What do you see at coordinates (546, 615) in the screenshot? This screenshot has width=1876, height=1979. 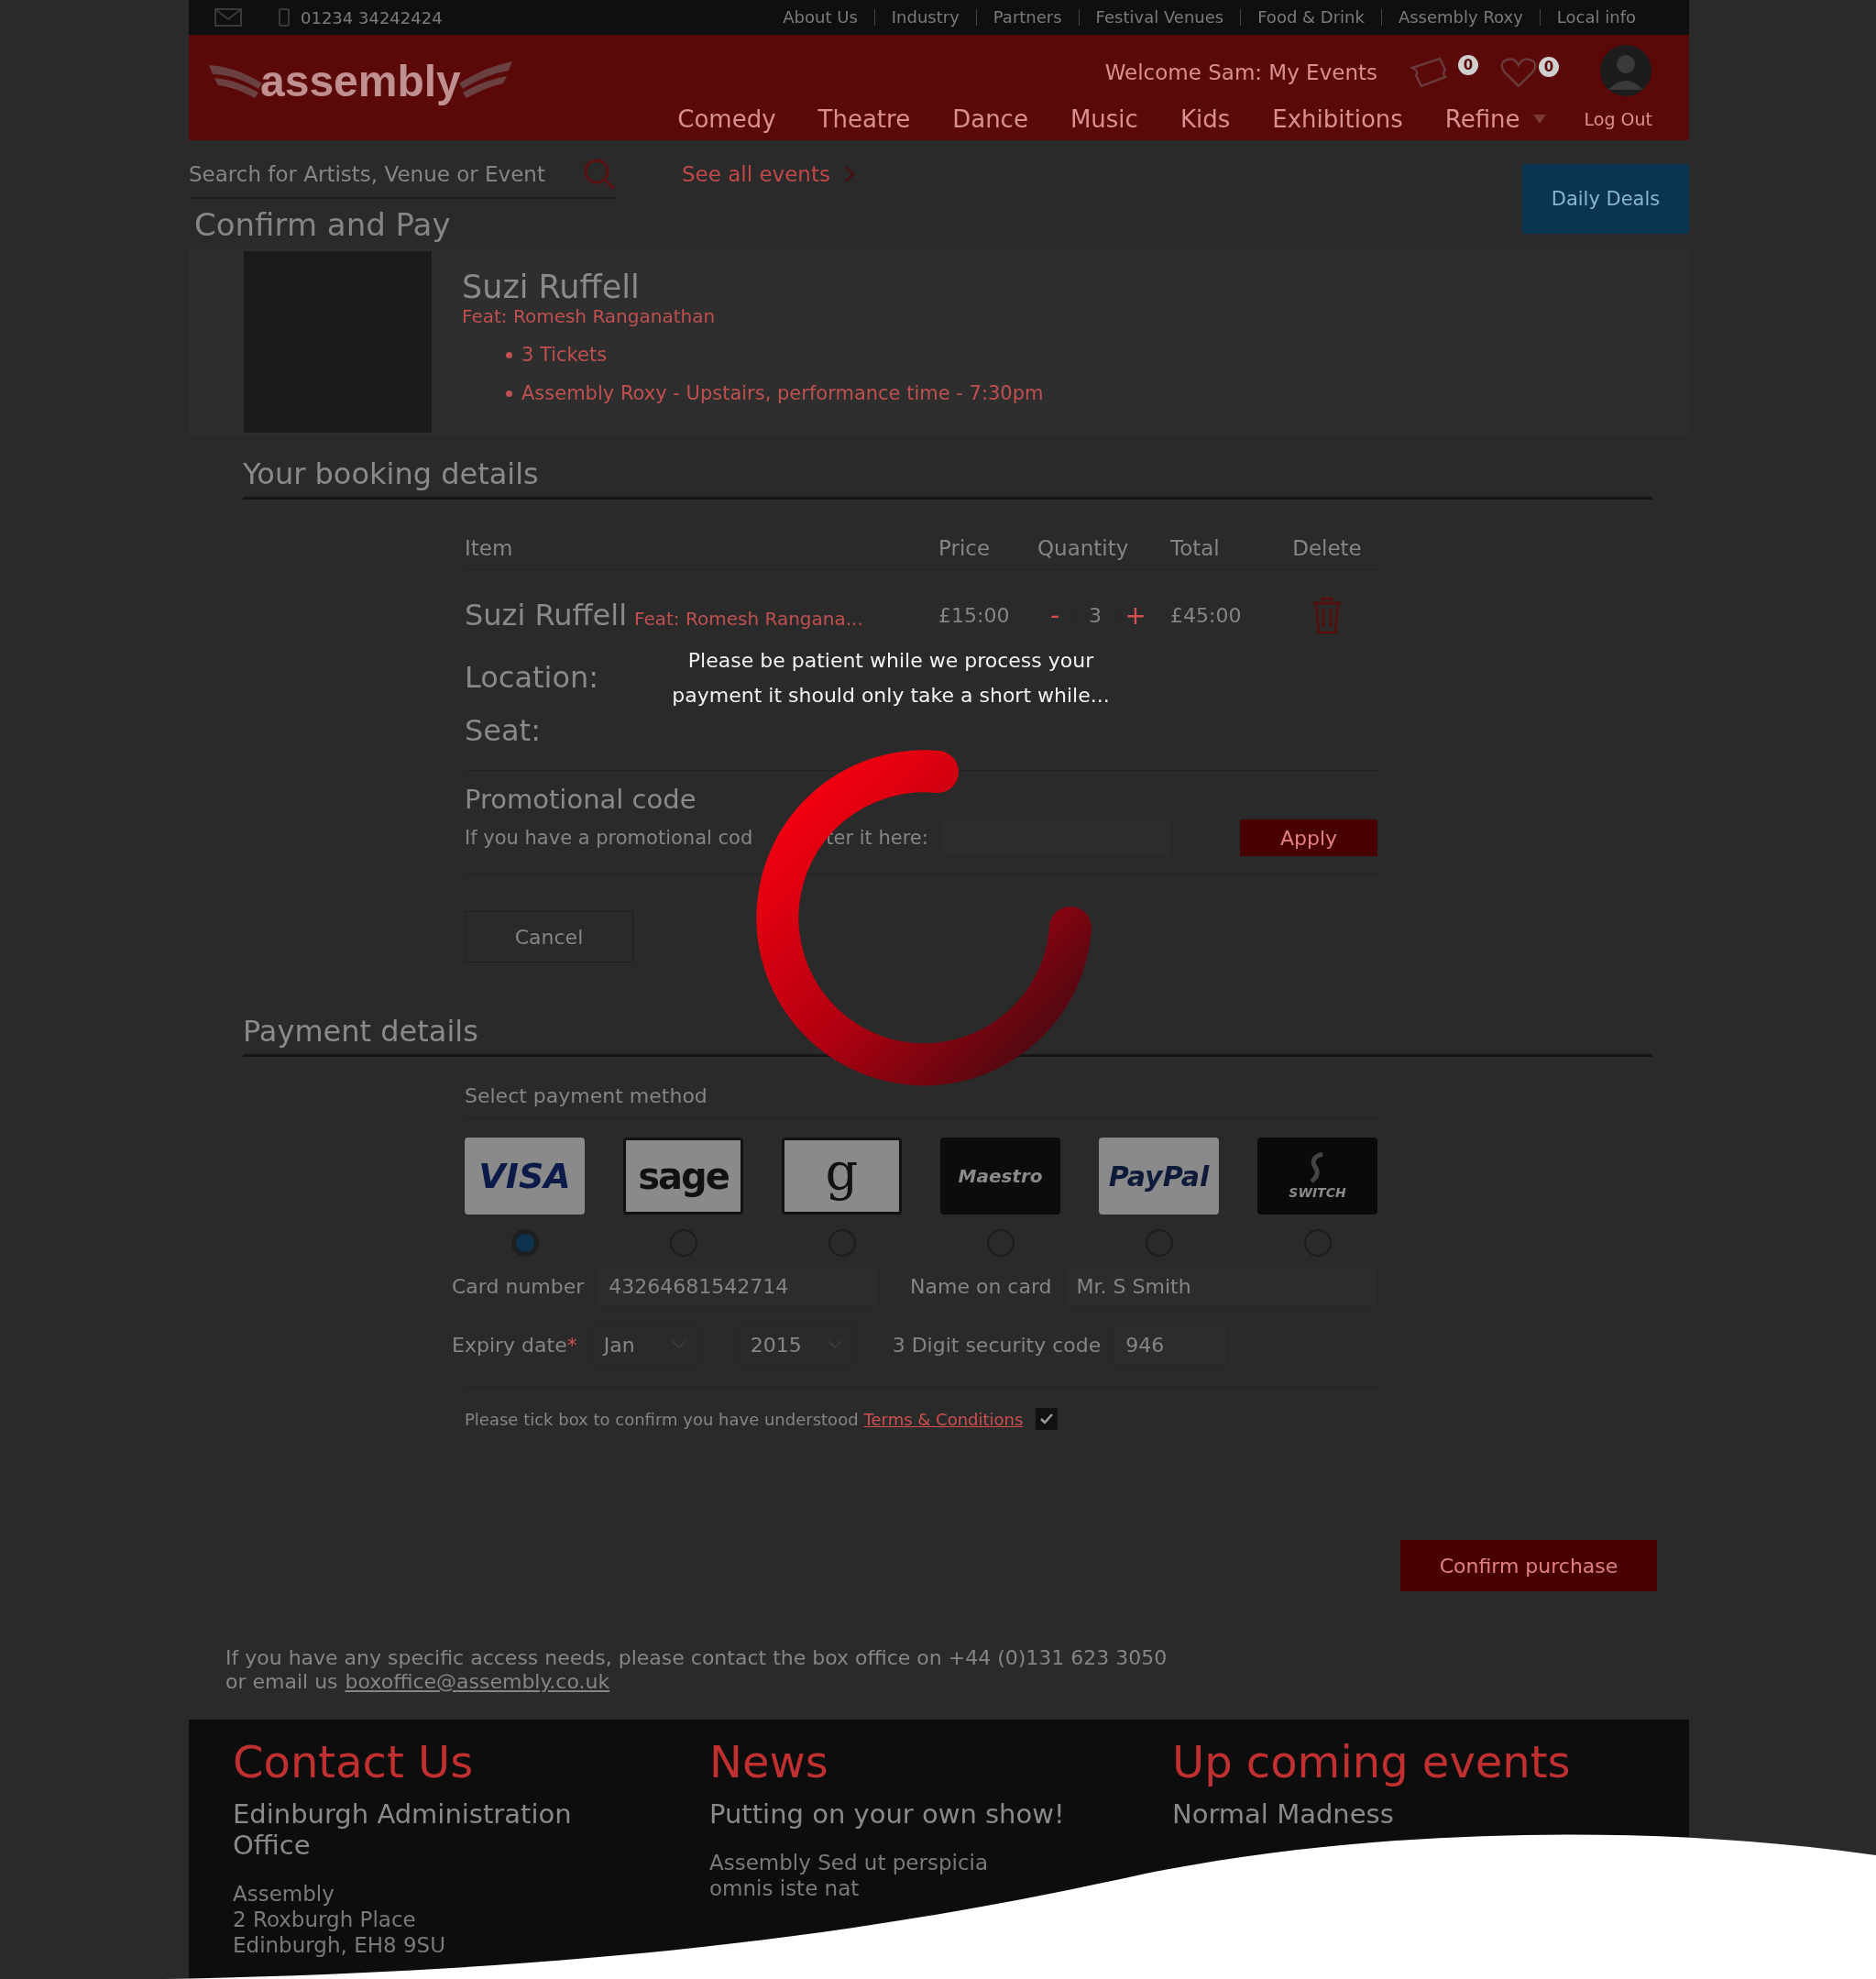 I see `item-name: Suzi Ruffell` at bounding box center [546, 615].